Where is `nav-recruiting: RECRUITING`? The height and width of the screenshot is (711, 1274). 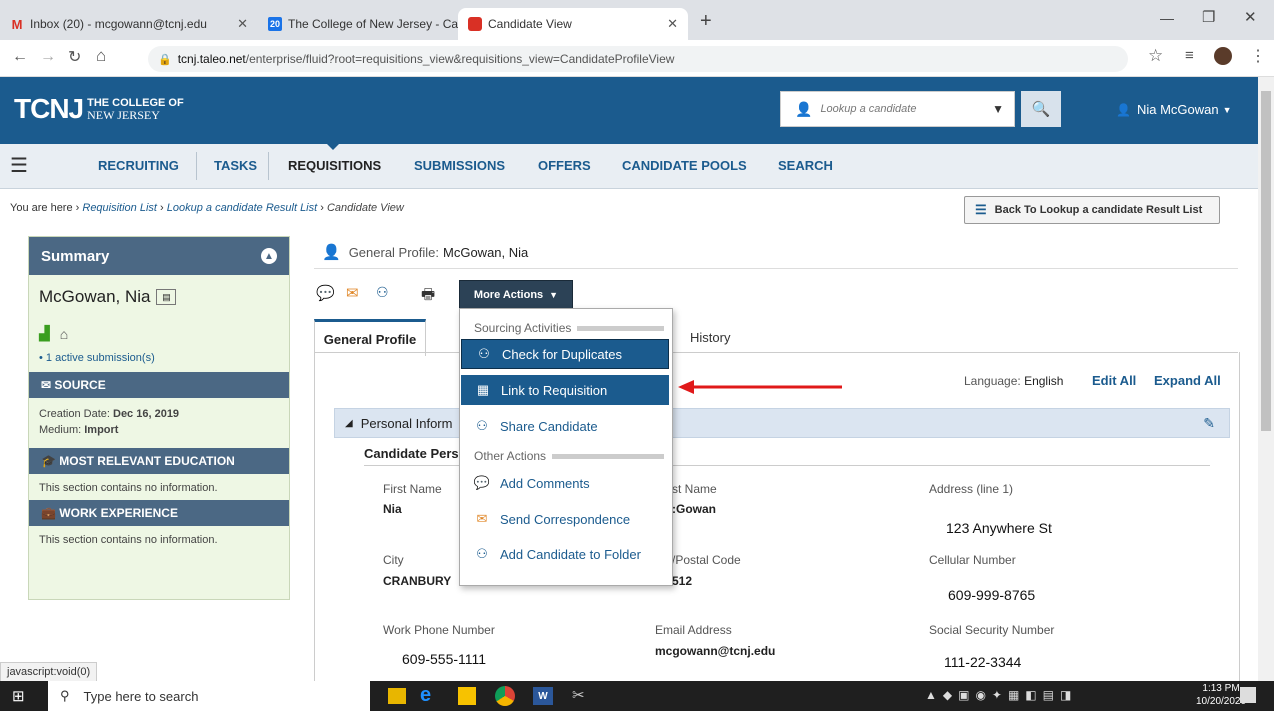
nav-recruiting: RECRUITING is located at coordinates (138, 166).